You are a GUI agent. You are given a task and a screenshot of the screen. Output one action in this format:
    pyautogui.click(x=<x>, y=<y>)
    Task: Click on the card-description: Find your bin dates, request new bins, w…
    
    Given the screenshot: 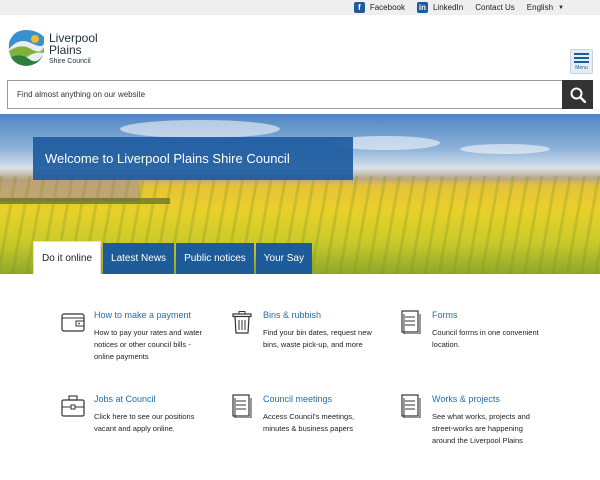 What is the action you would take?
    pyautogui.click(x=317, y=338)
    